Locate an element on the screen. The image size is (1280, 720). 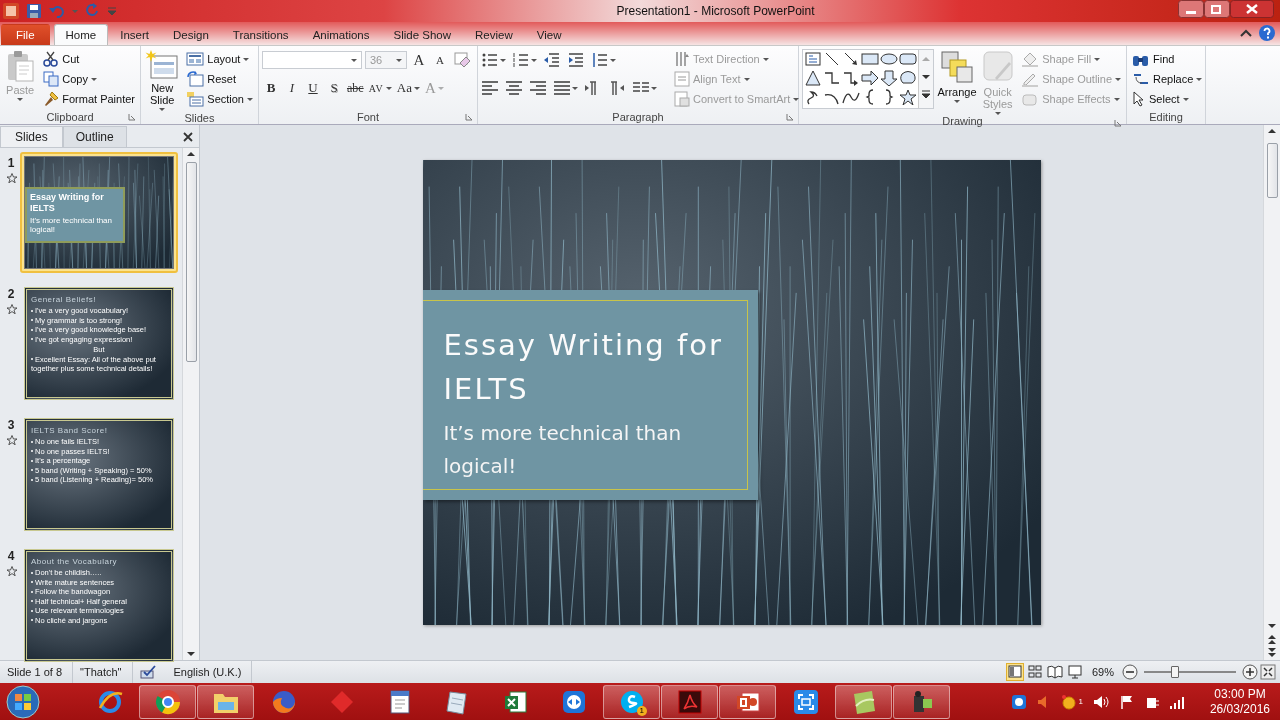
volume-icon is located at coordinates (1100, 701).